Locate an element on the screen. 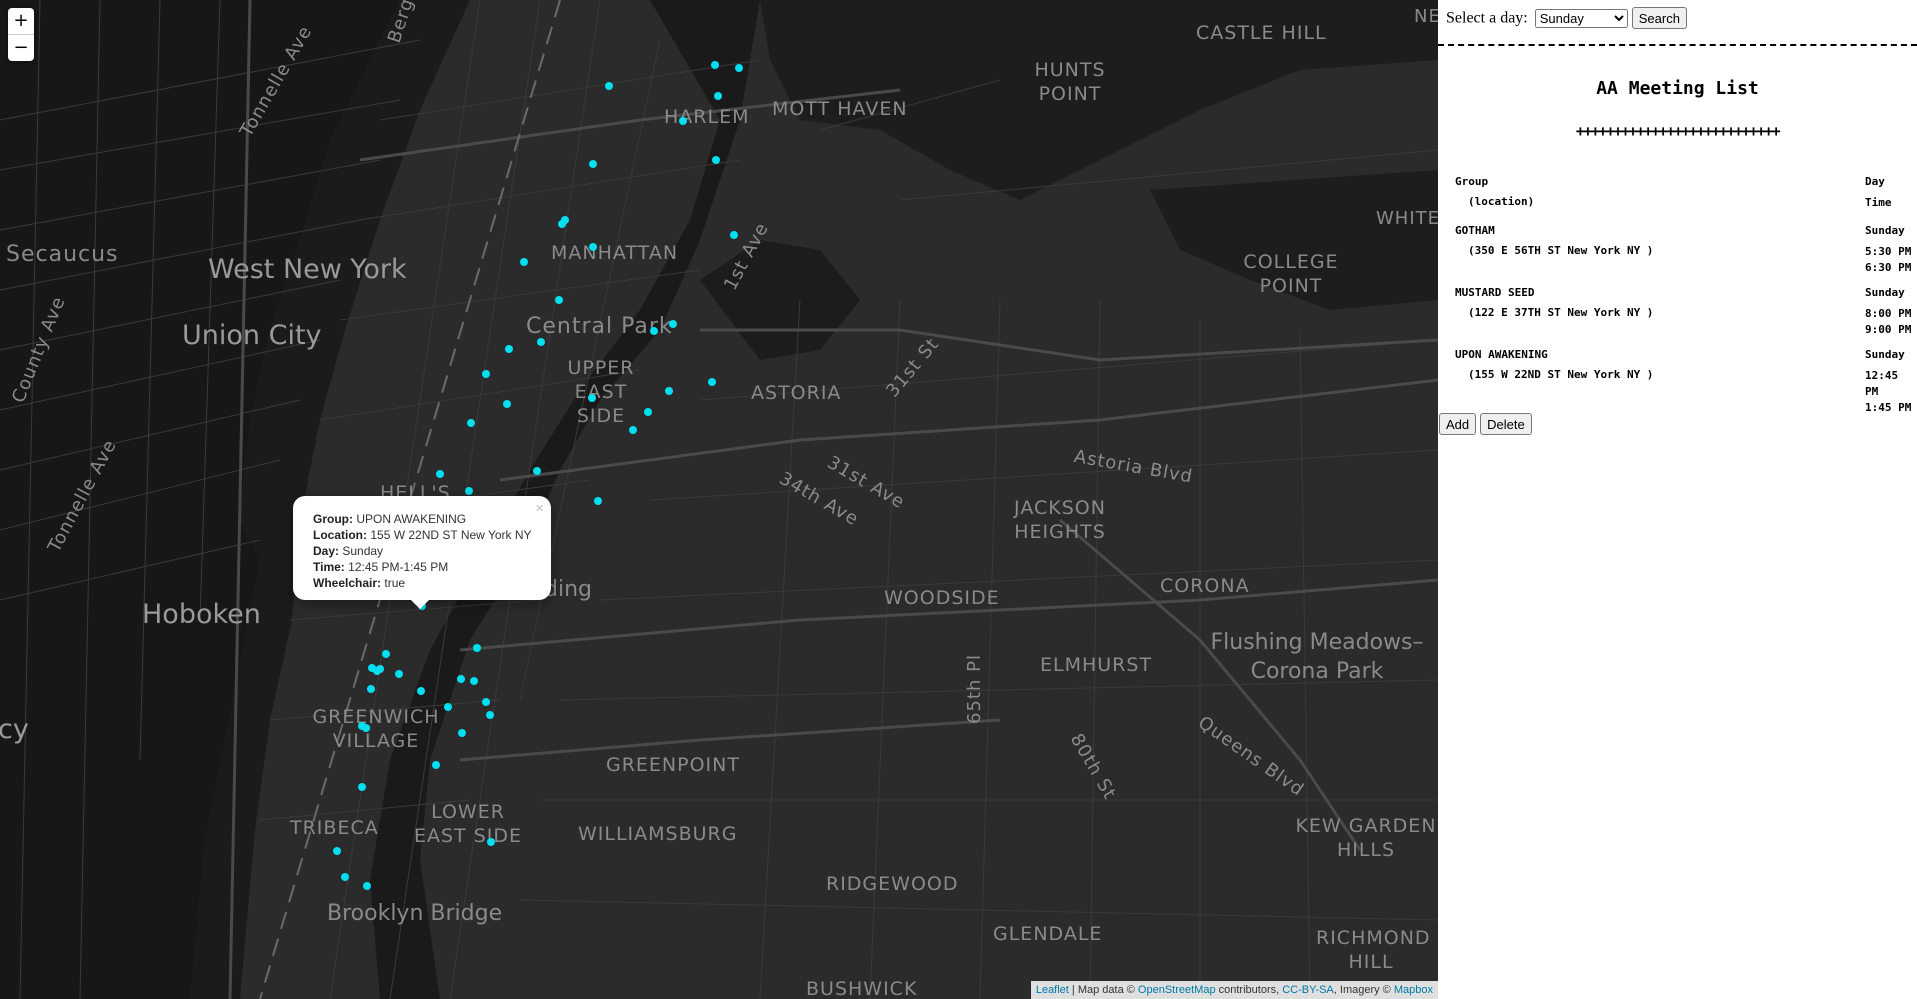  meeting-time: 12:45 PM 1:45 PM is located at coordinates (1891, 392).